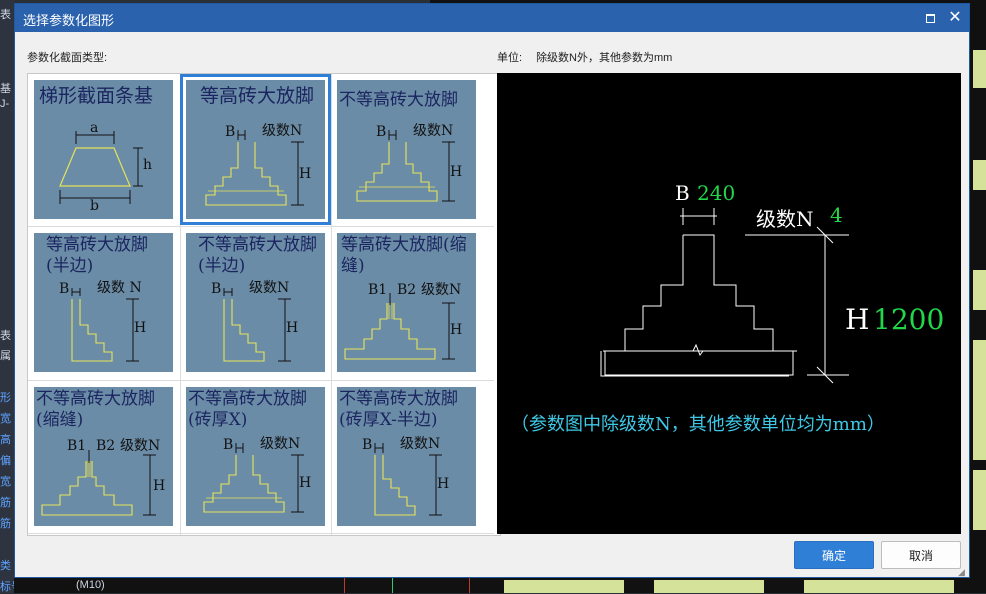 Image resolution: width=986 pixels, height=594 pixels. What do you see at coordinates (785, 219) in the screenshot?
I see `preview-n-label: 级数N` at bounding box center [785, 219].